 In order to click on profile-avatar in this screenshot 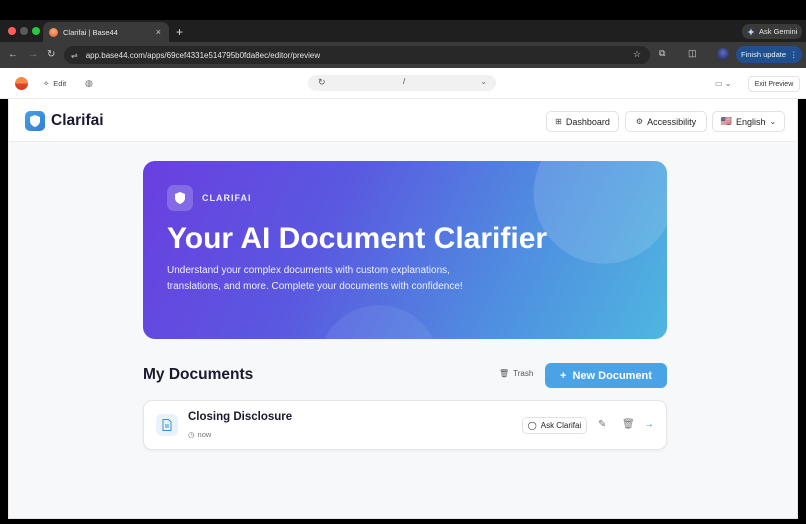, I will do `click(723, 54)`.